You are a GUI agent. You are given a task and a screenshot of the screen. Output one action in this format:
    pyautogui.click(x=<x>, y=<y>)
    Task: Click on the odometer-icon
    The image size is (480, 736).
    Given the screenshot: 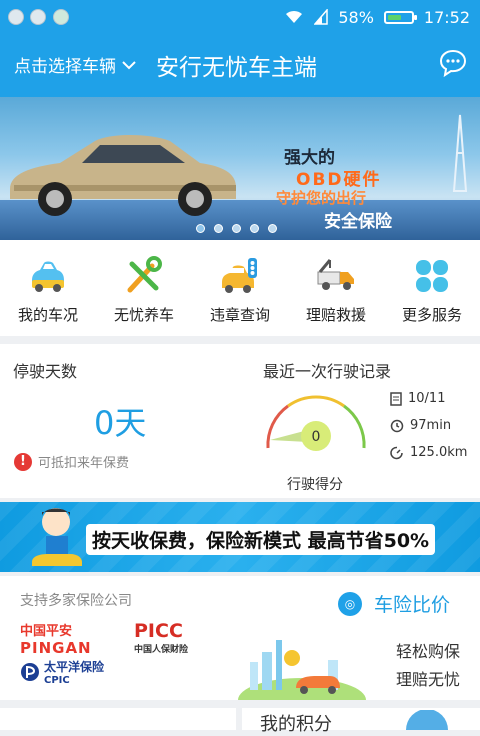 What is the action you would take?
    pyautogui.click(x=396, y=452)
    